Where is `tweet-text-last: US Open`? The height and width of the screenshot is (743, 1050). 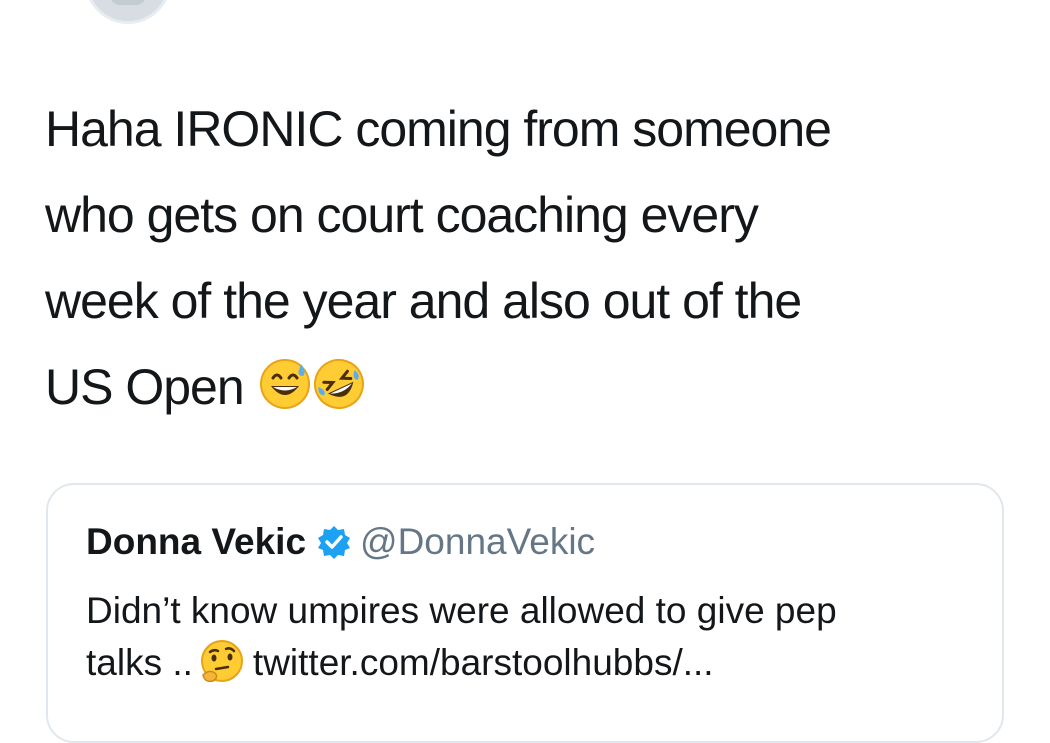 tweet-text-last: US Open is located at coordinates (145, 387).